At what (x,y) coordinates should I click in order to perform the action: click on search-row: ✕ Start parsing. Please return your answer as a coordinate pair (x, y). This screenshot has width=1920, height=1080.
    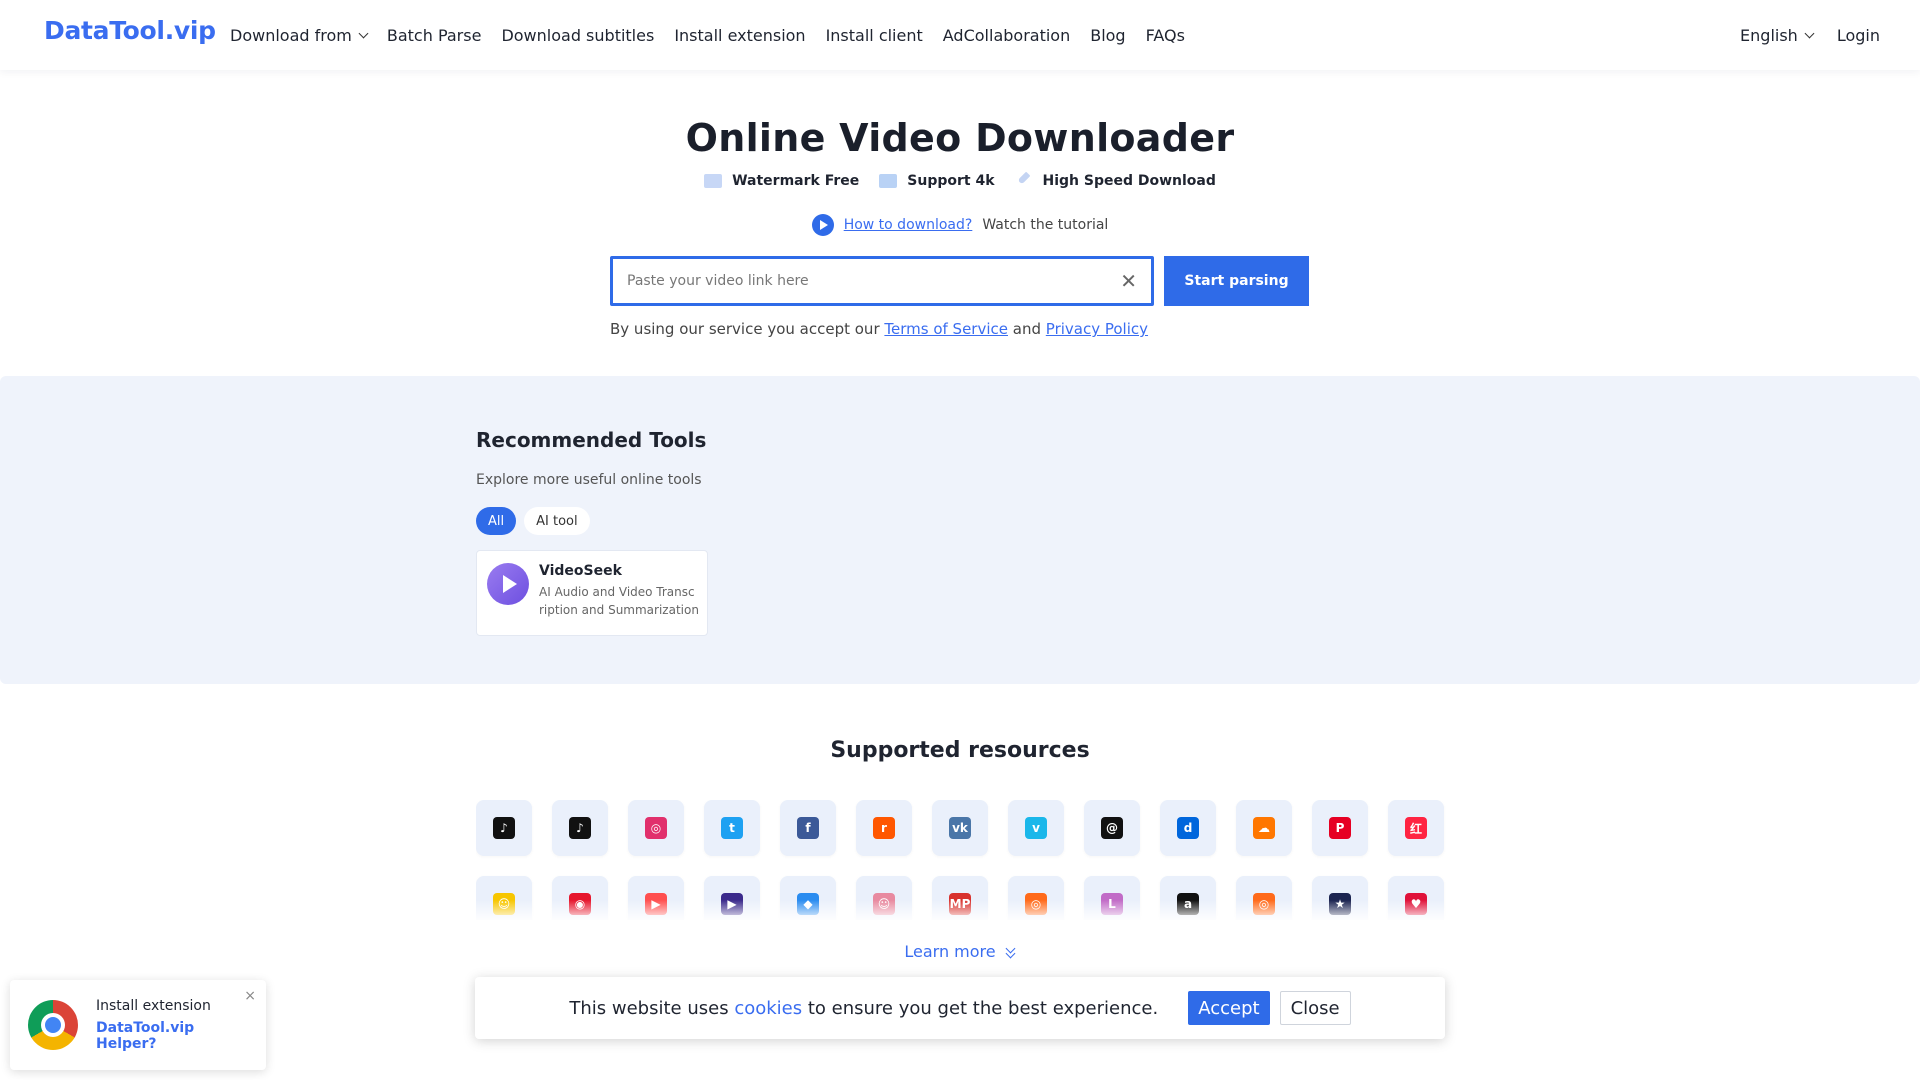
    Looking at the image, I should click on (959, 281).